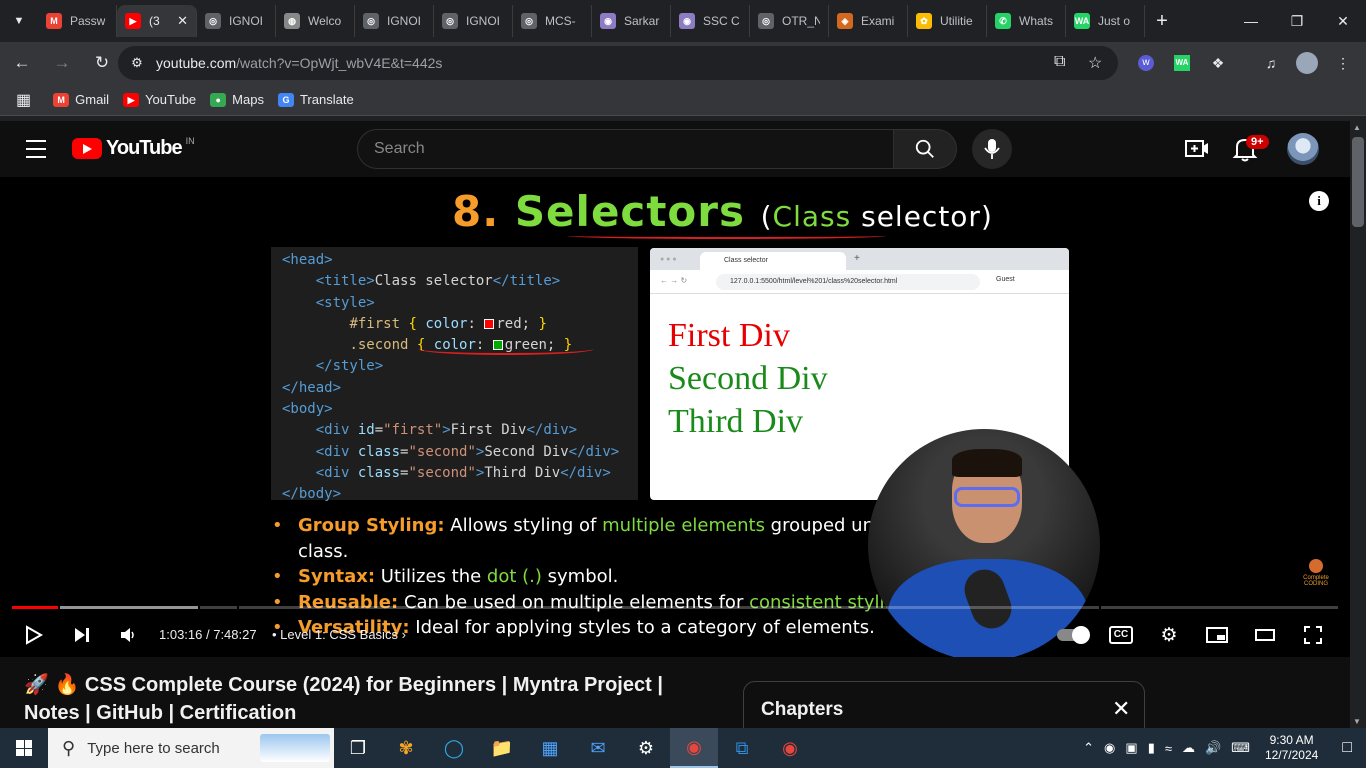 The height and width of the screenshot is (768, 1366). Describe the element at coordinates (473, 21) in the screenshot. I see `tab-5: ◎ IGNOI` at that location.